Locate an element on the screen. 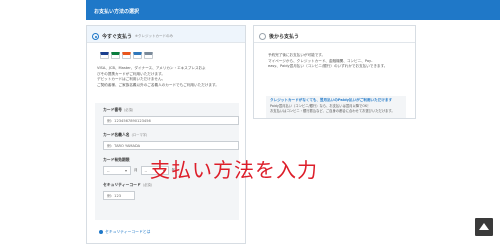 This screenshot has width=500, height=244. expiry-month-value: -- is located at coordinates (108, 171).